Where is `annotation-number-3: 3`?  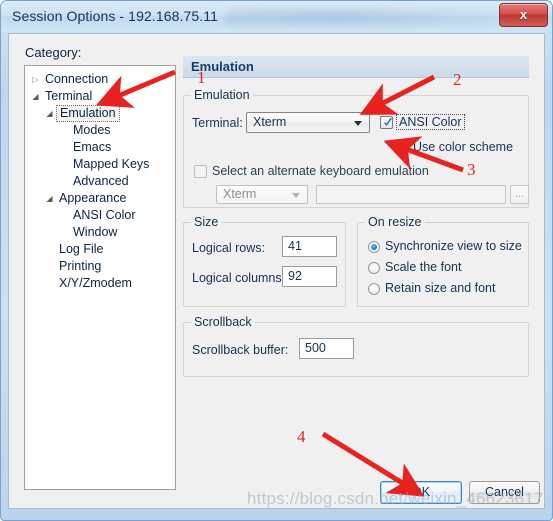
annotation-number-3: 3 is located at coordinates (471, 169).